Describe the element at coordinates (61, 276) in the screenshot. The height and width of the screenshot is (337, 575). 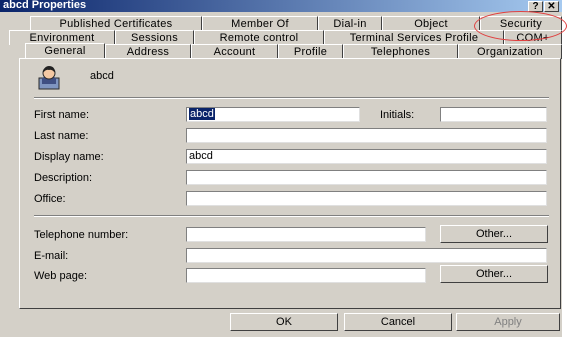
I see `webpage-label: Web page:` at that location.